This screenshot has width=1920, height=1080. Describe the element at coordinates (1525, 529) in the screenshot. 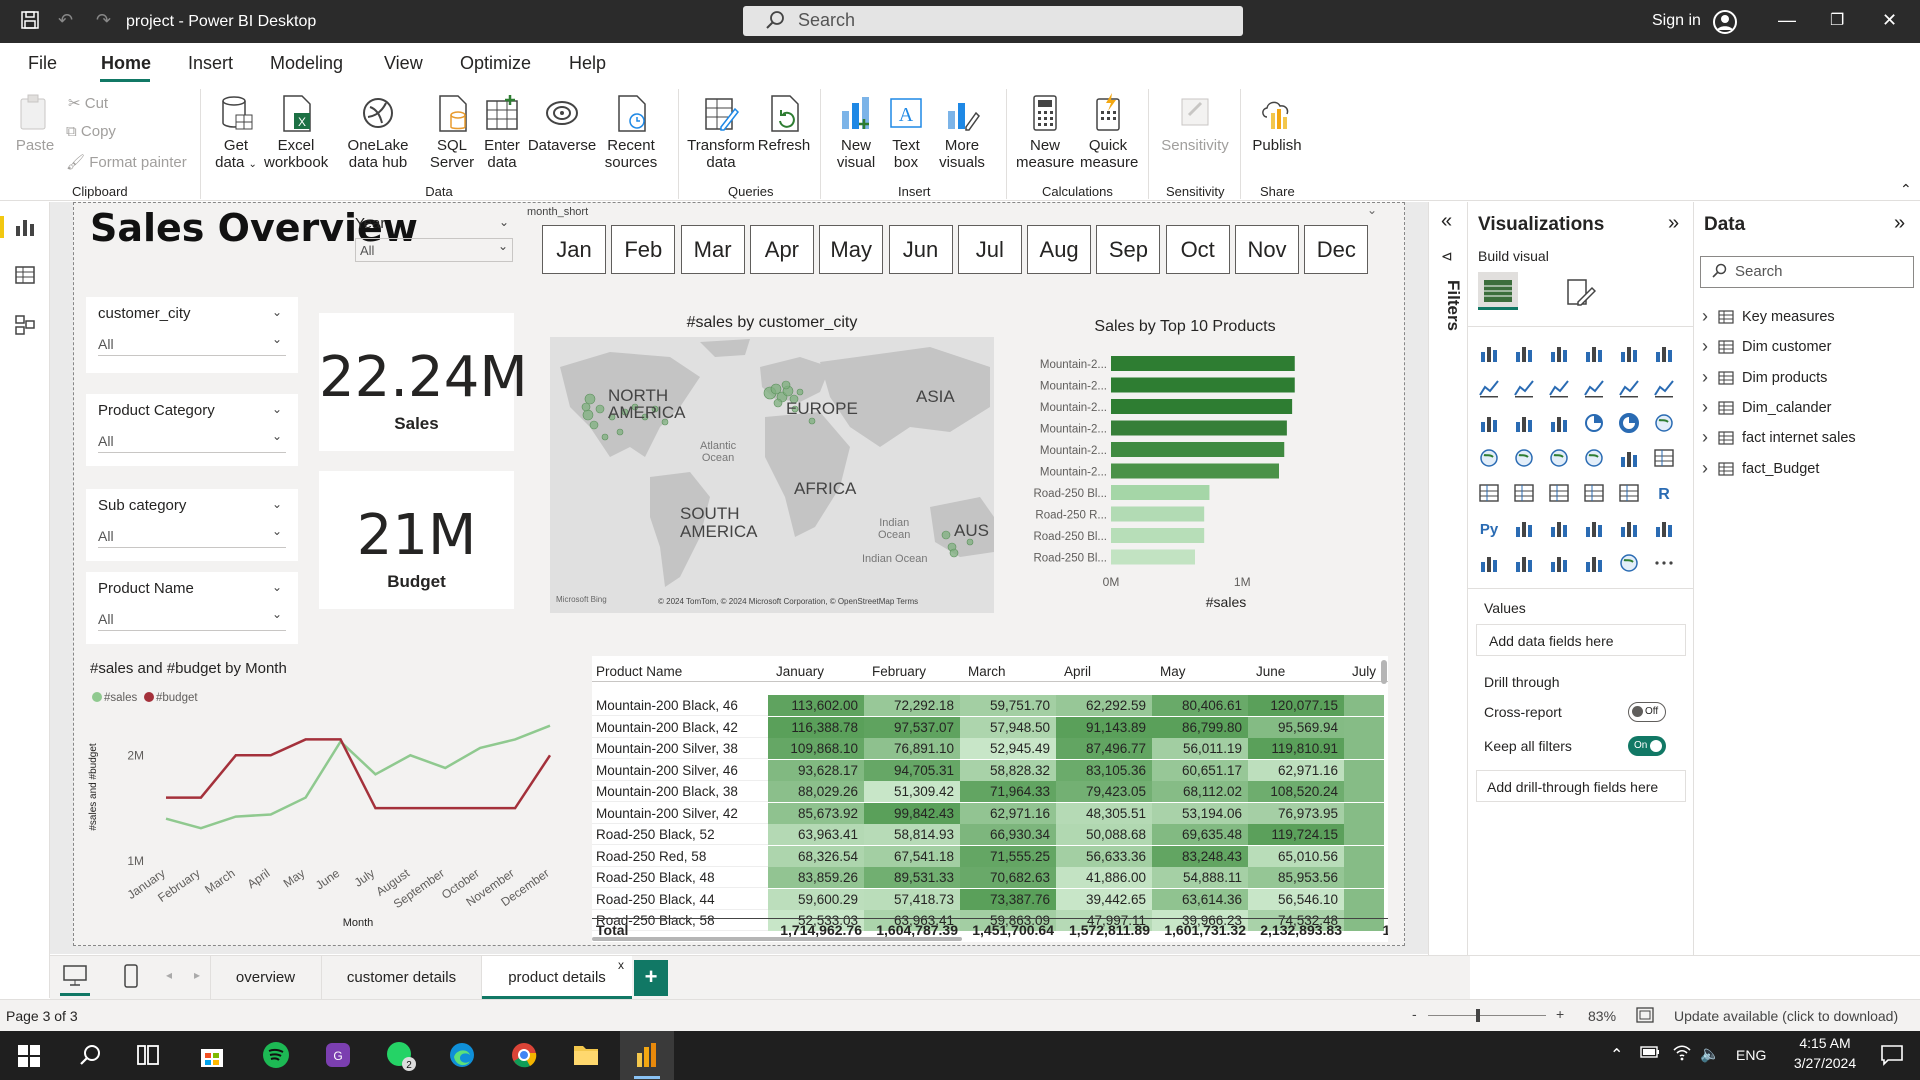

I see `key-influencers-icon` at that location.